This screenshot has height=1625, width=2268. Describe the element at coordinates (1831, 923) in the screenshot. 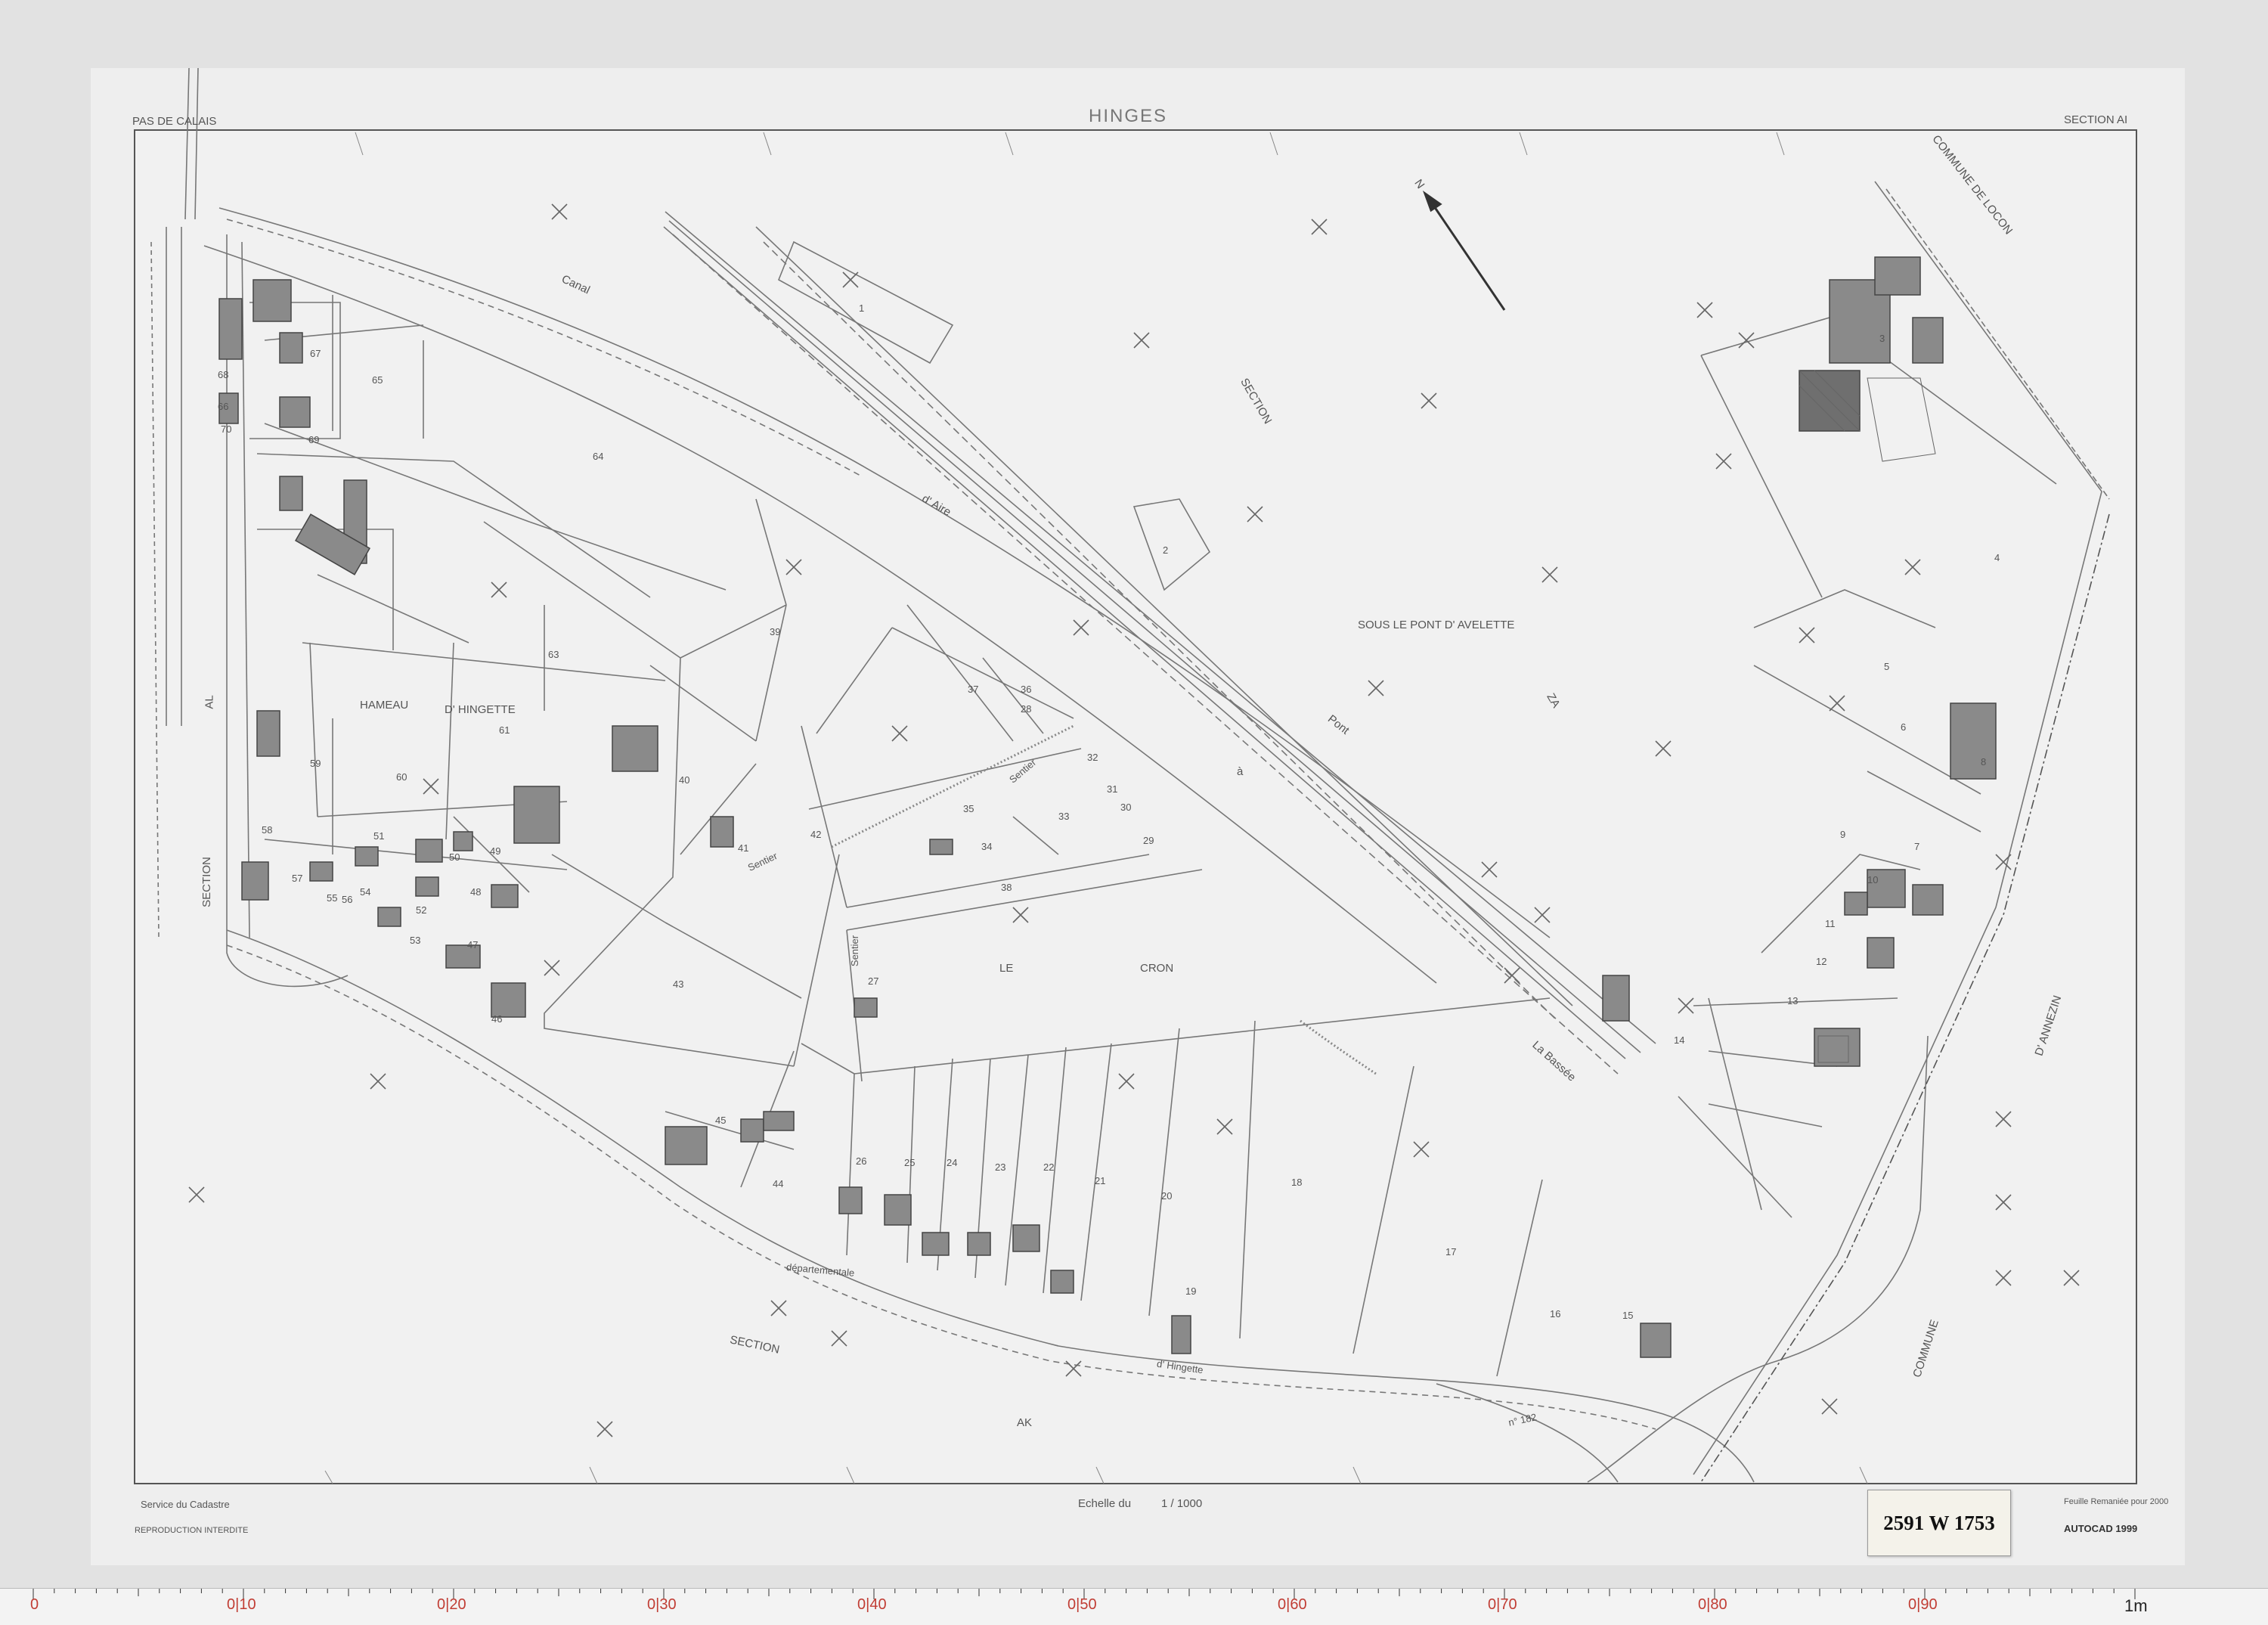

I see `parcel-number: 11` at that location.